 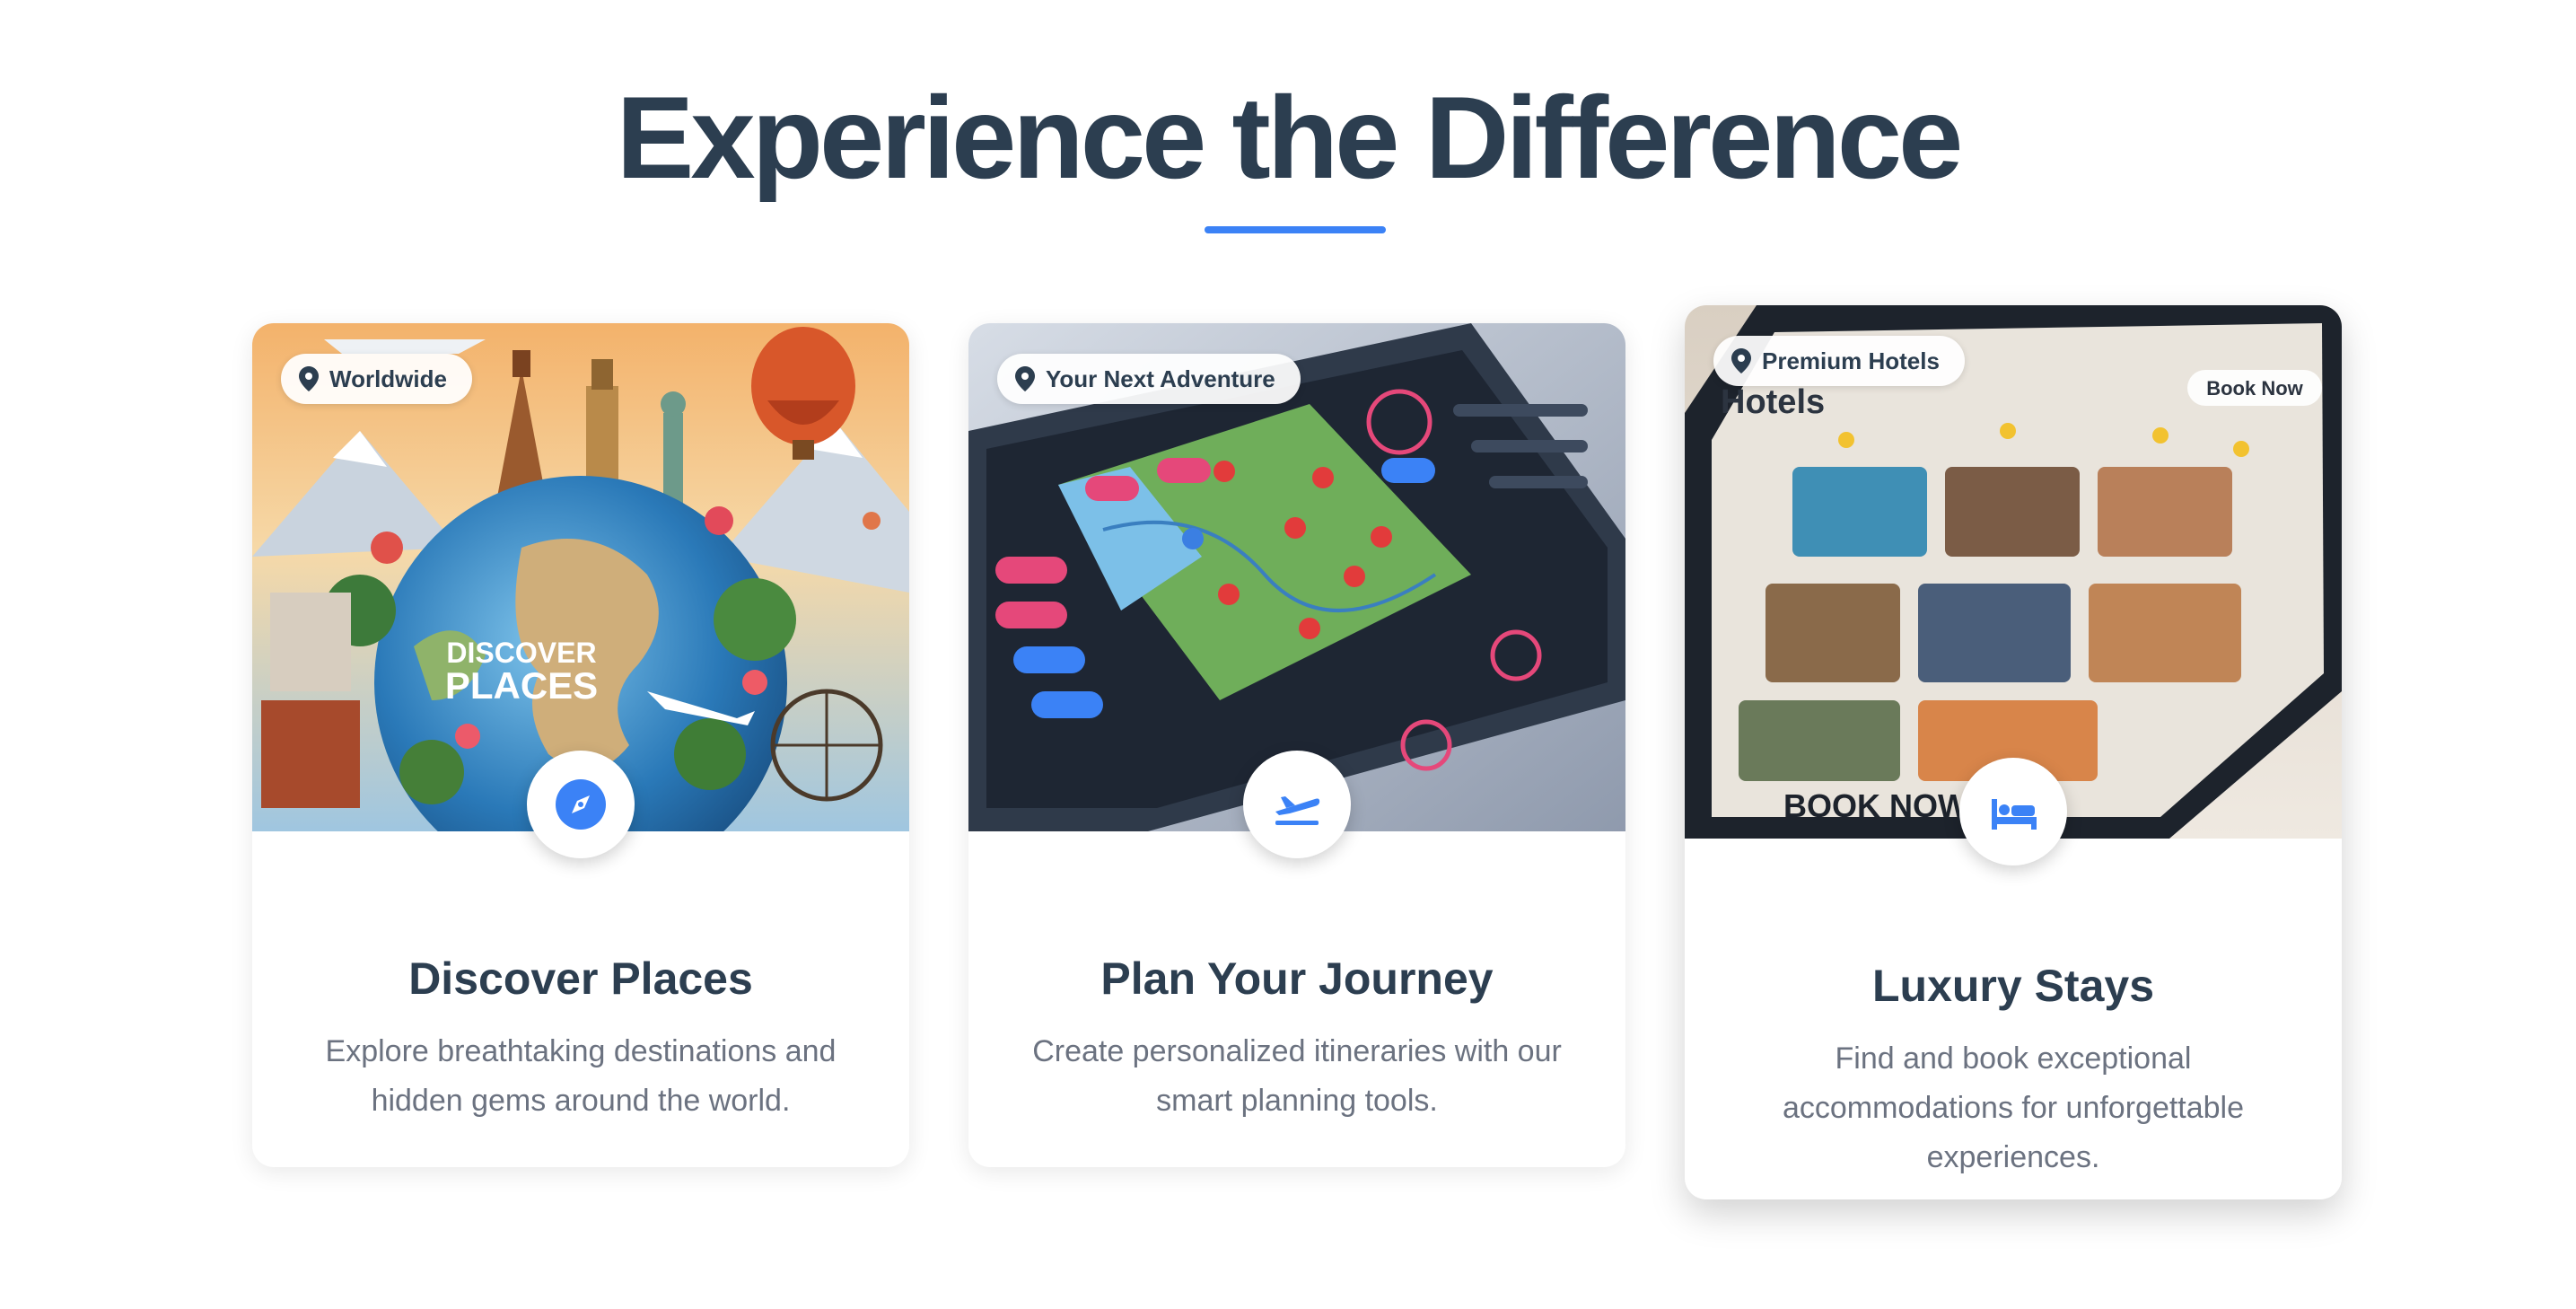 I want to click on airplane-icon-button, so click(x=1297, y=804).